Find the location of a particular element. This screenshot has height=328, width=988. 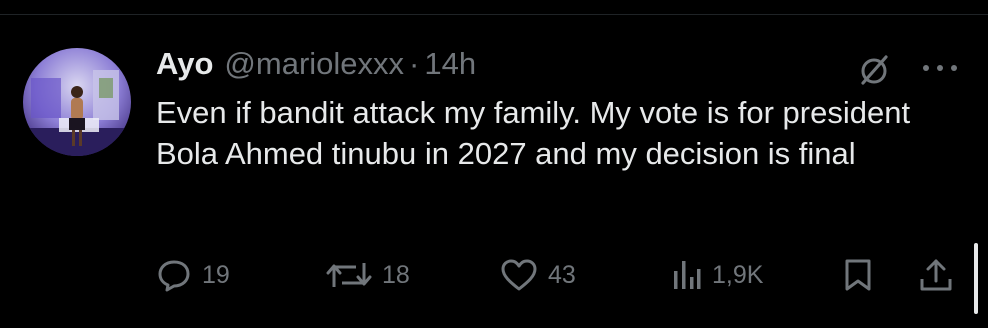

share-icon is located at coordinates (936, 275).